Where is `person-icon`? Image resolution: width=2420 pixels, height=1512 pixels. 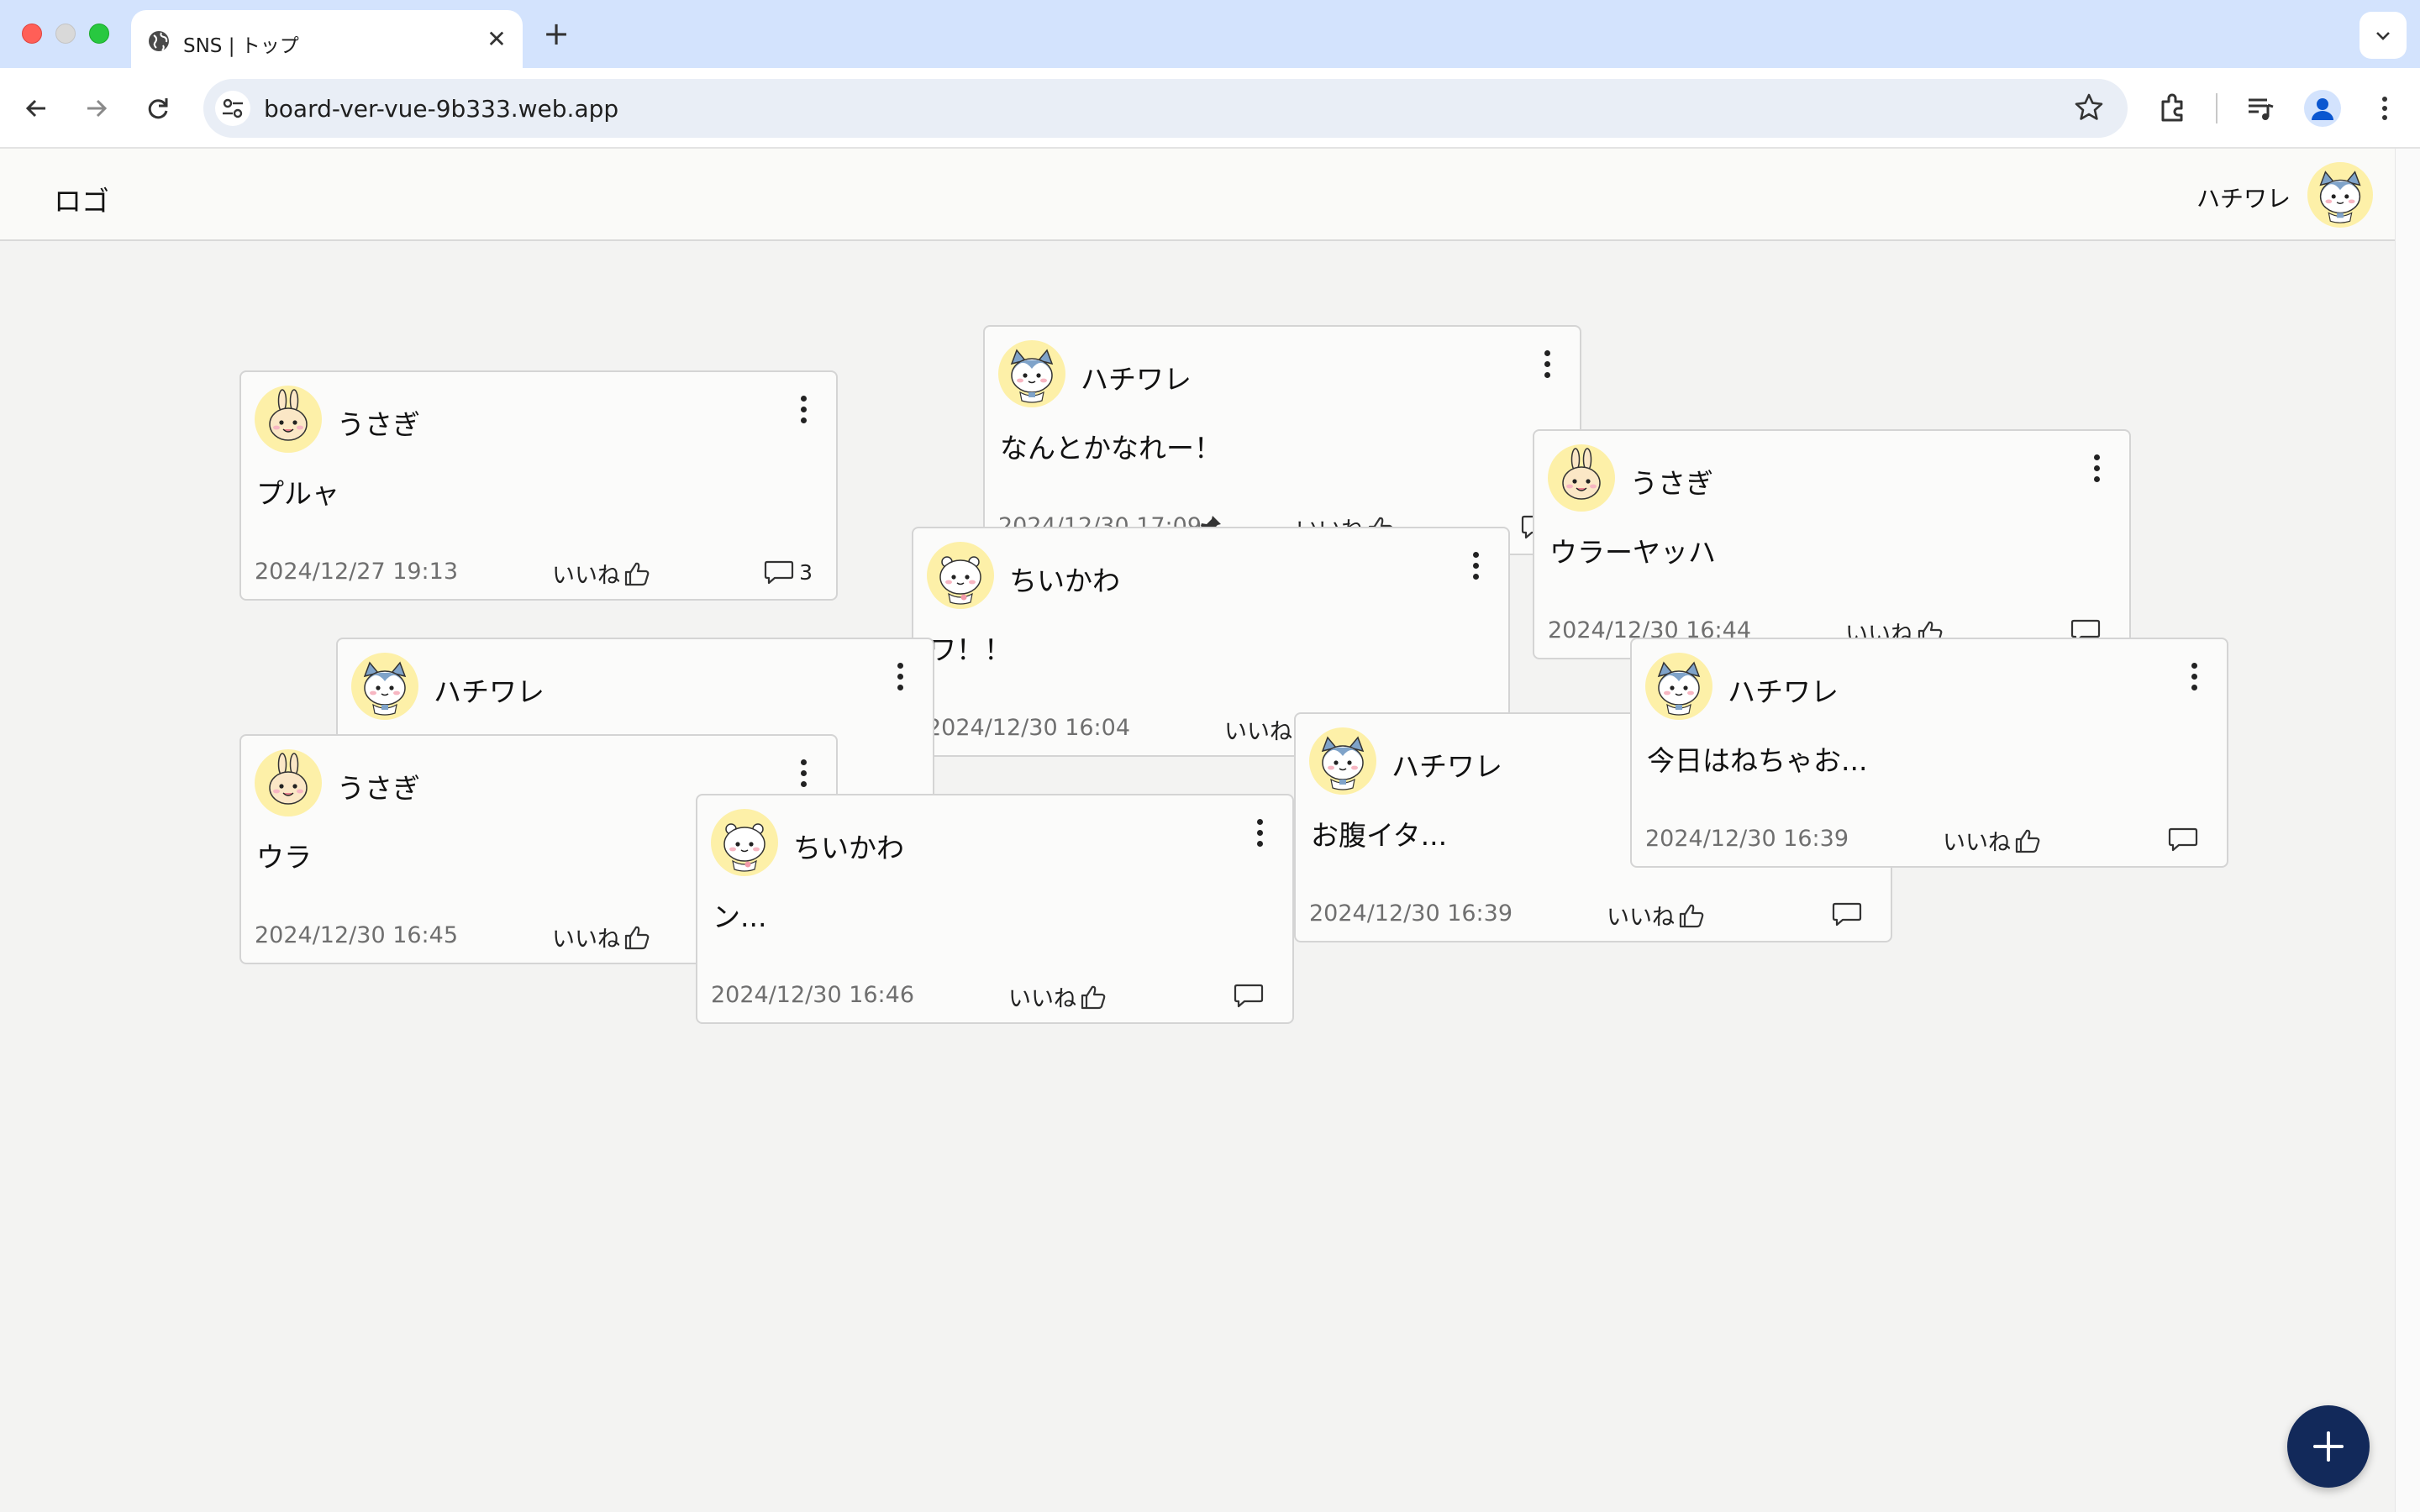 person-icon is located at coordinates (2323, 109).